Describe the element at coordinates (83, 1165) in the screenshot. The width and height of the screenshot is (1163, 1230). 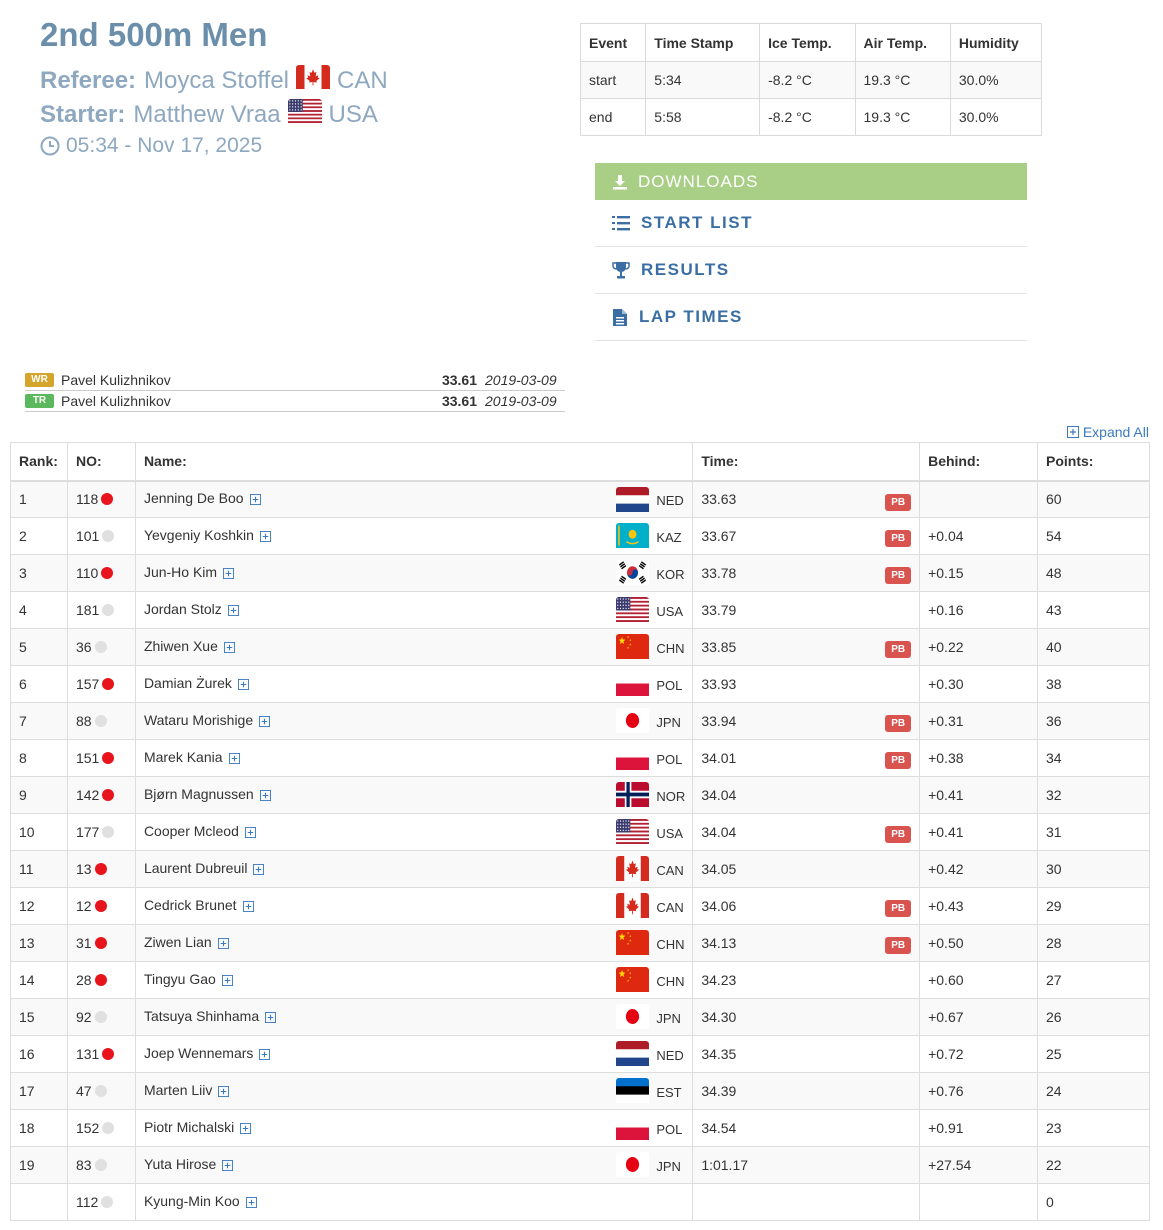
I see `bib-number: 83` at that location.